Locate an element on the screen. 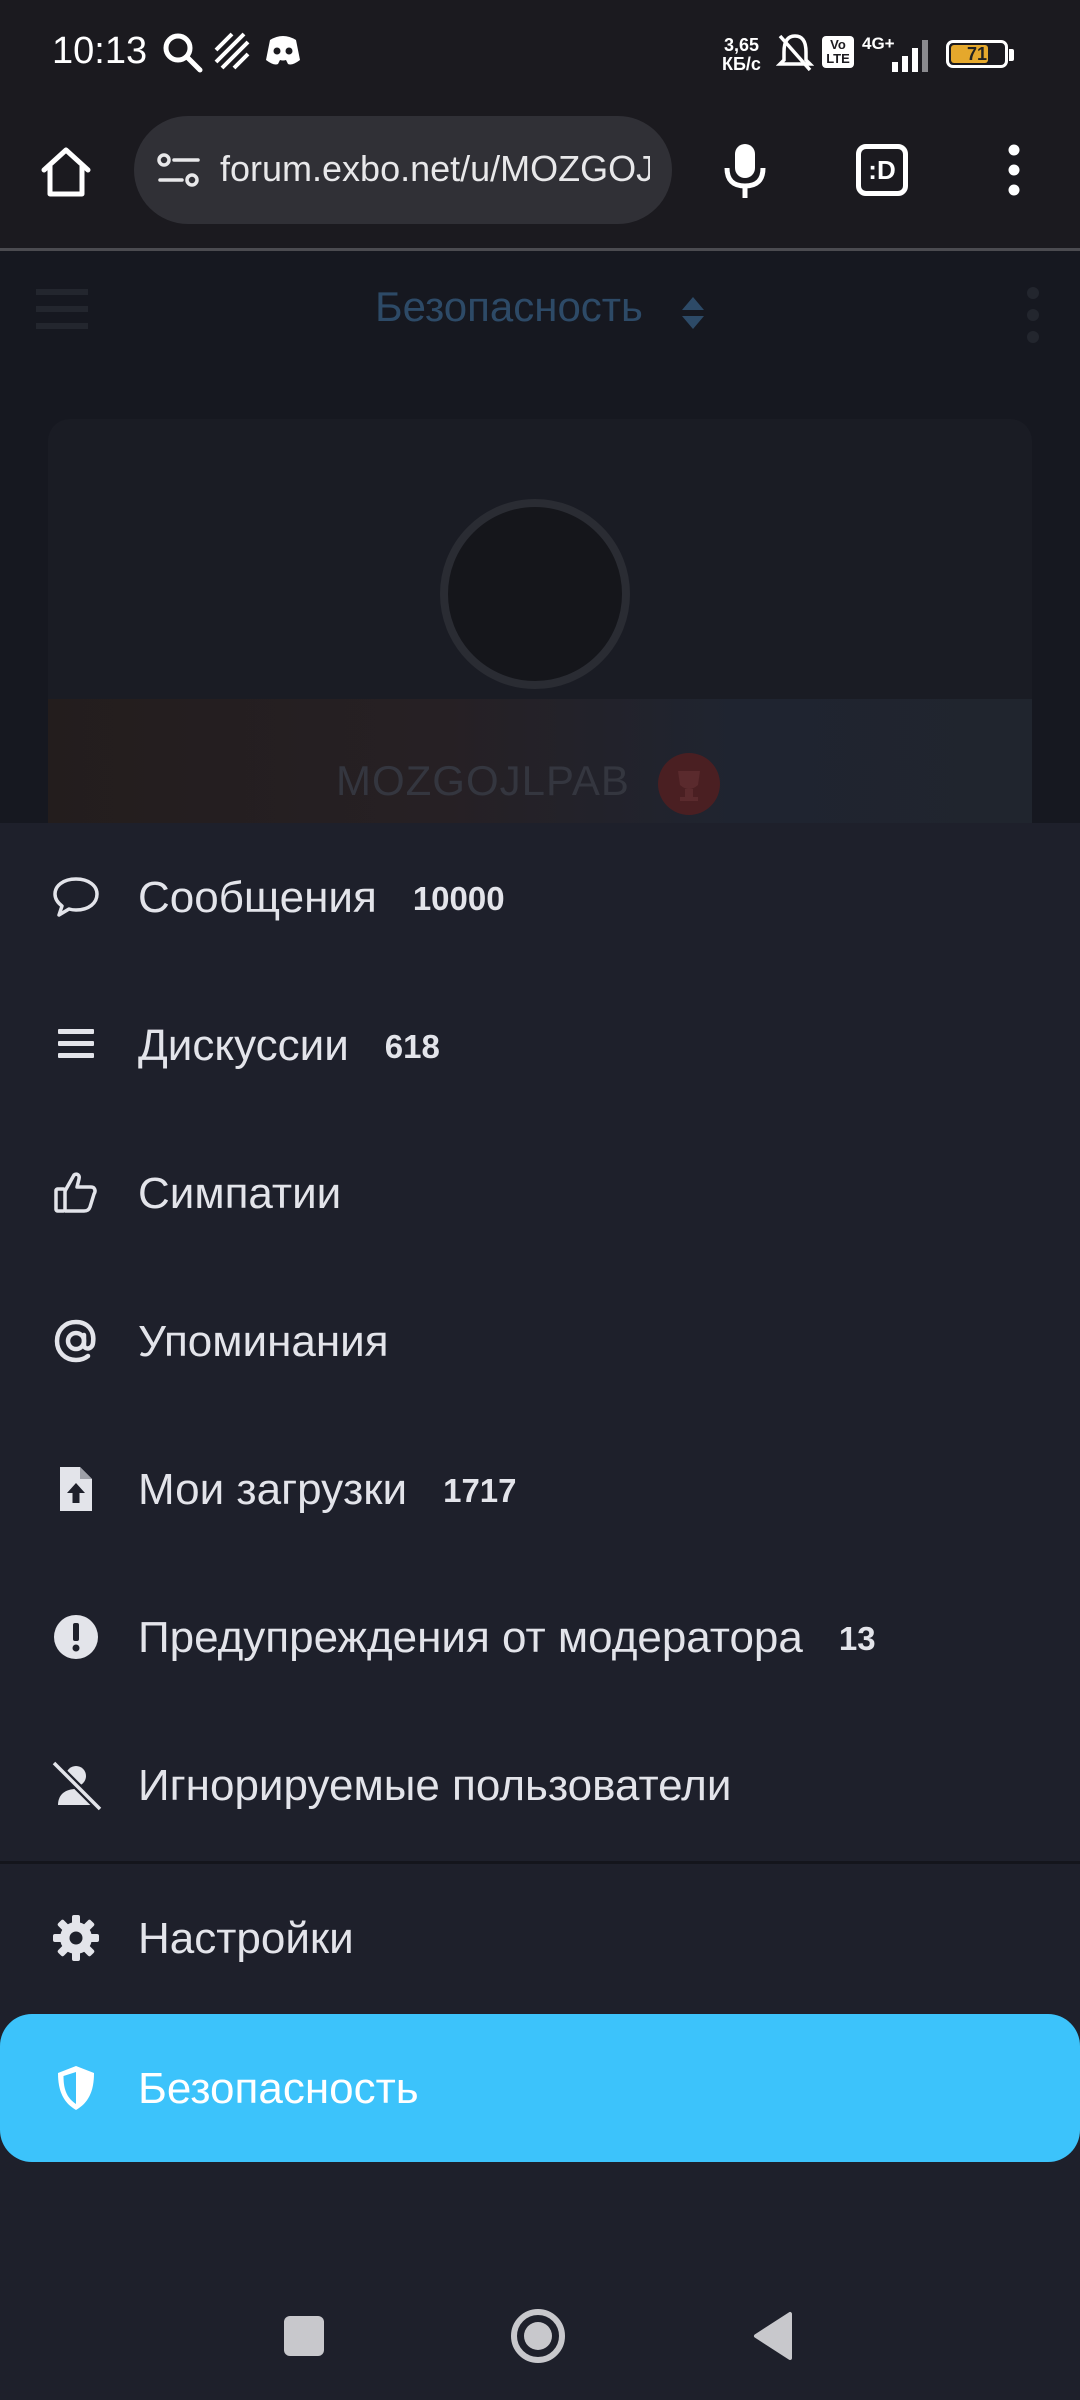  bell-muted-icon is located at coordinates (795, 53).